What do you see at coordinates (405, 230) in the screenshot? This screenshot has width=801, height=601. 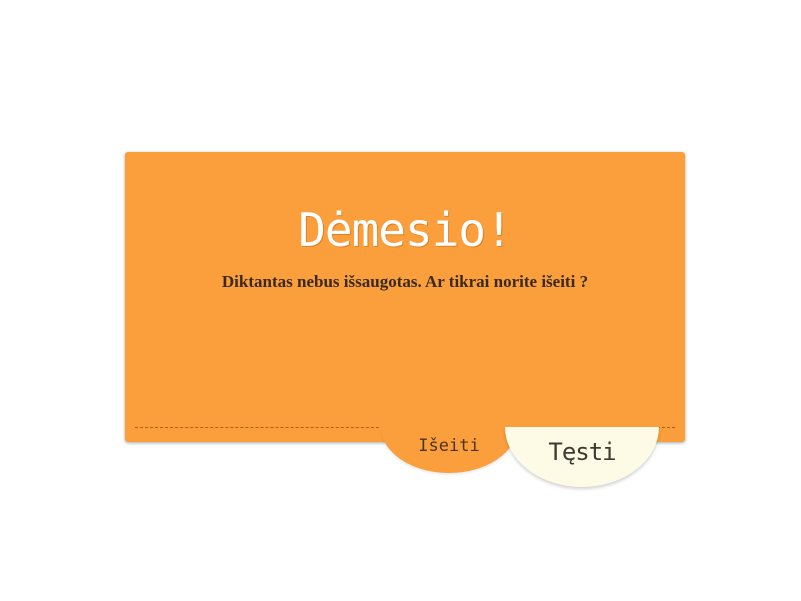 I see `dialog-title: Dėmesio!` at bounding box center [405, 230].